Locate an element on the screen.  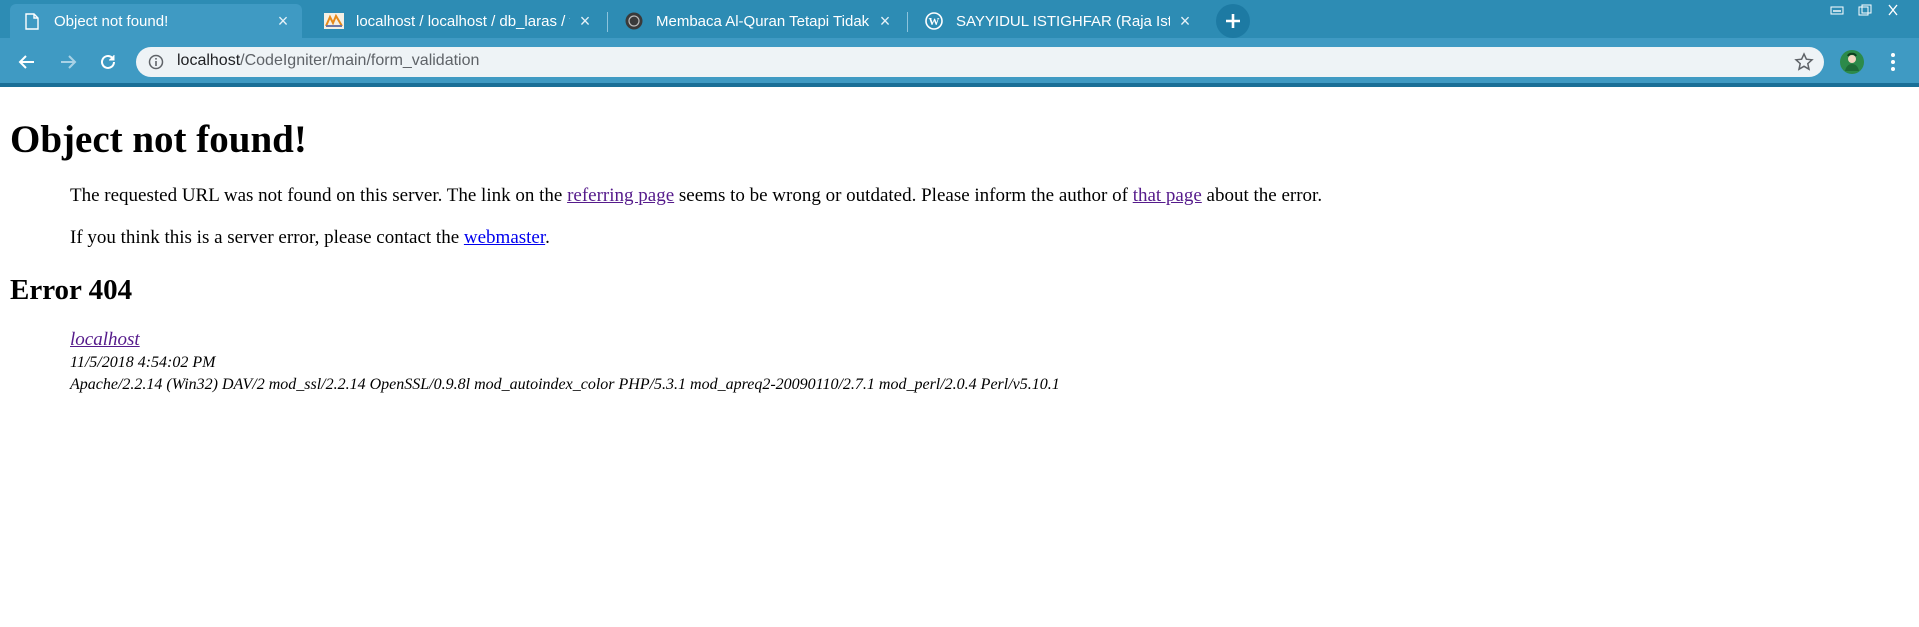
tab-title: Object not found! is located at coordinates (111, 21).